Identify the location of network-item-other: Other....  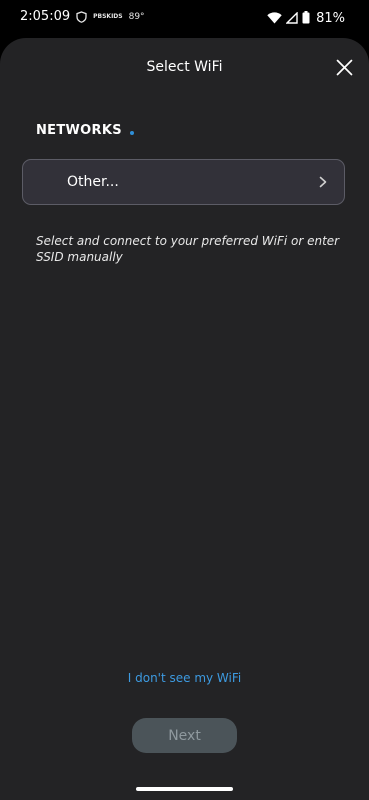
(183, 182).